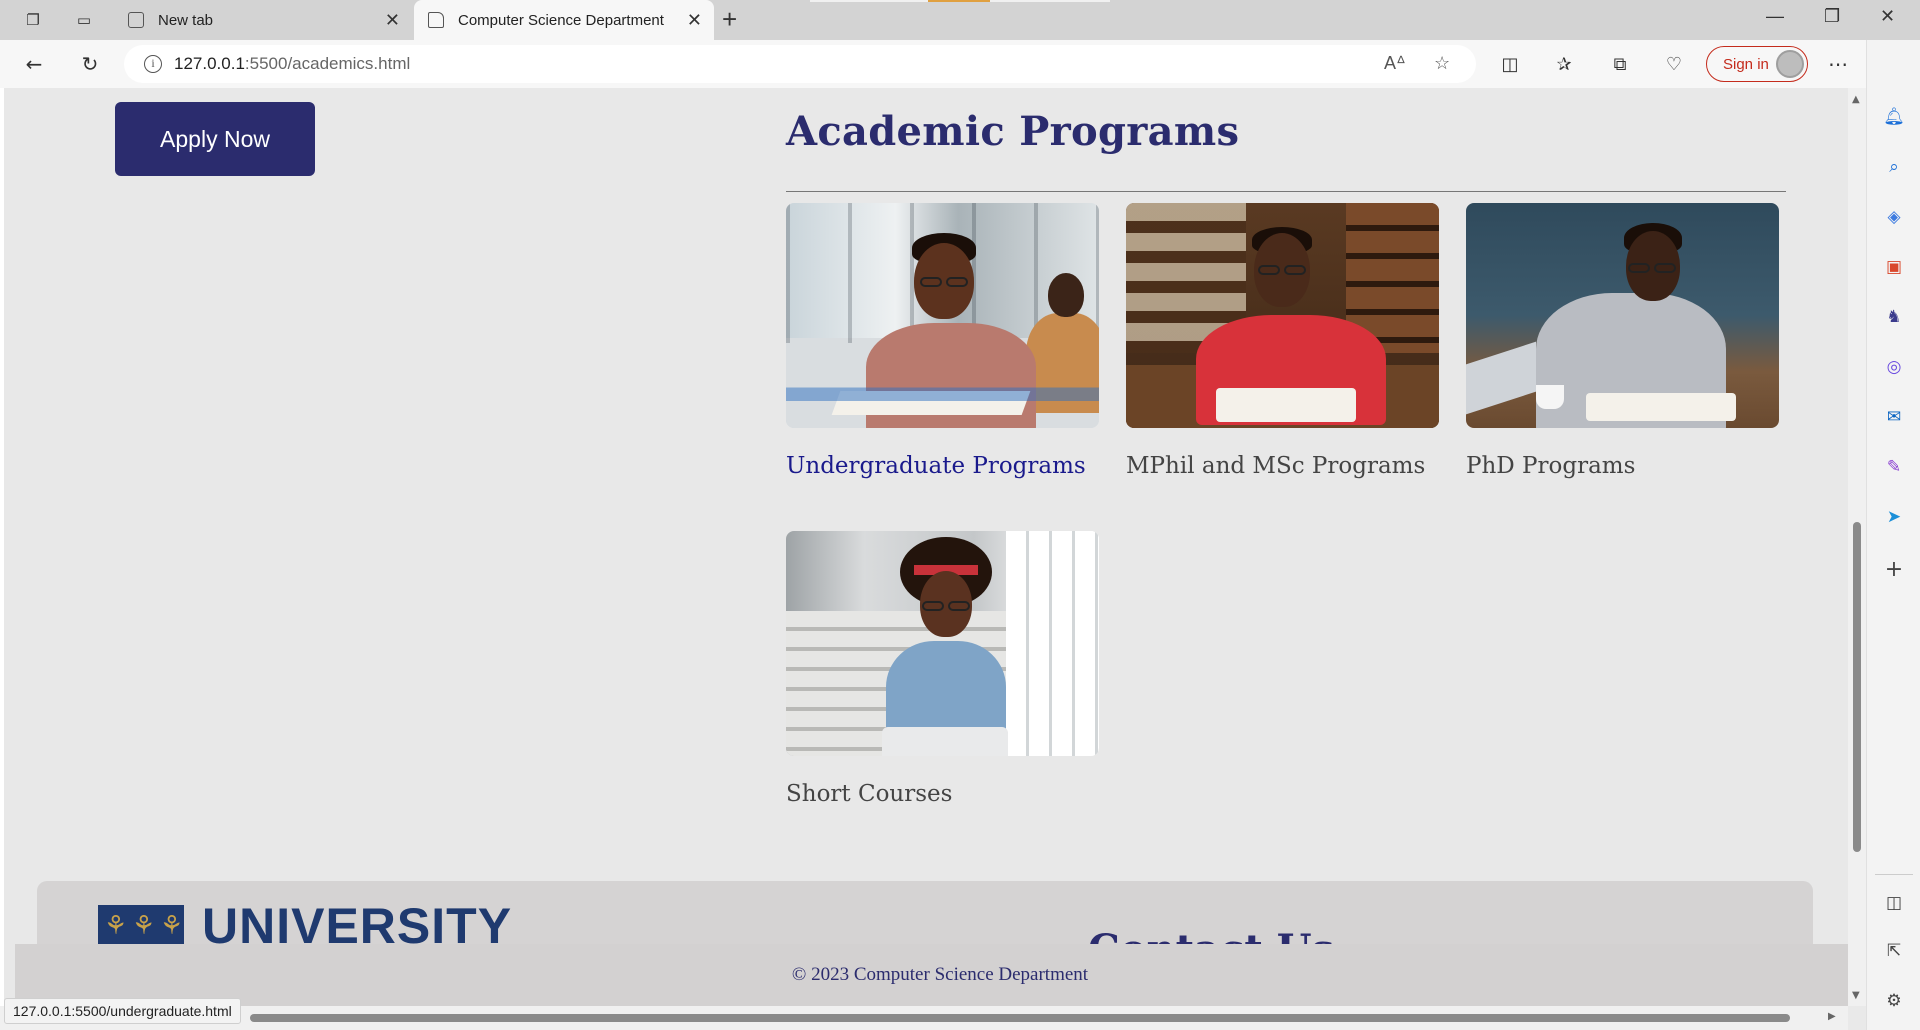 This screenshot has height=1030, width=1920. Describe the element at coordinates (1013, 131) in the screenshot. I see `page-title: Academic Programs` at that location.